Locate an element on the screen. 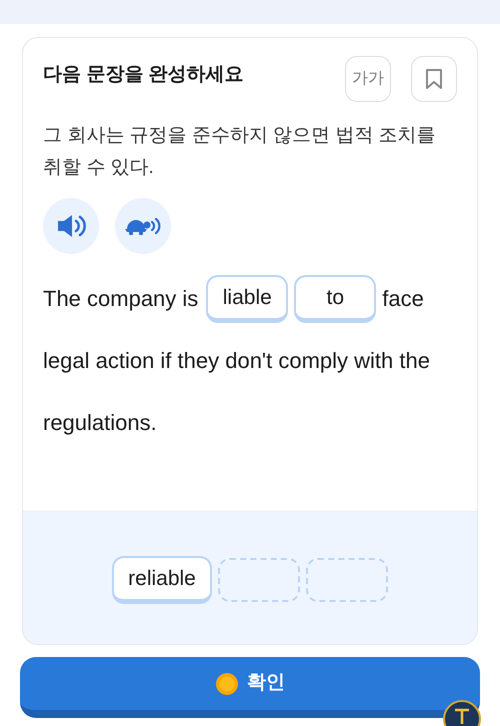  sentence-text: face is located at coordinates (403, 299).